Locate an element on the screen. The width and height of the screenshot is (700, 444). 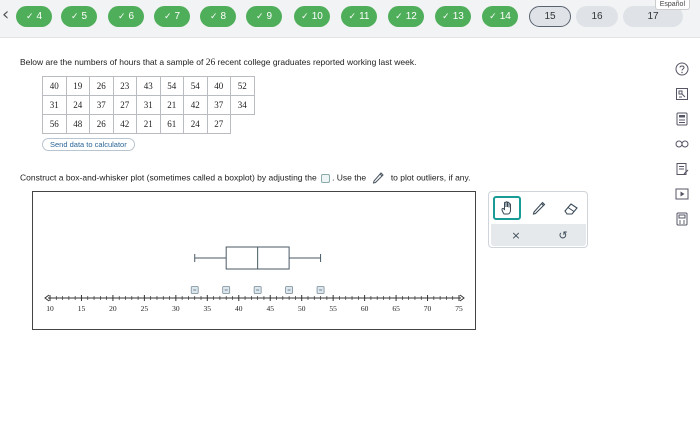
question-number: 15 is located at coordinates (550, 16).